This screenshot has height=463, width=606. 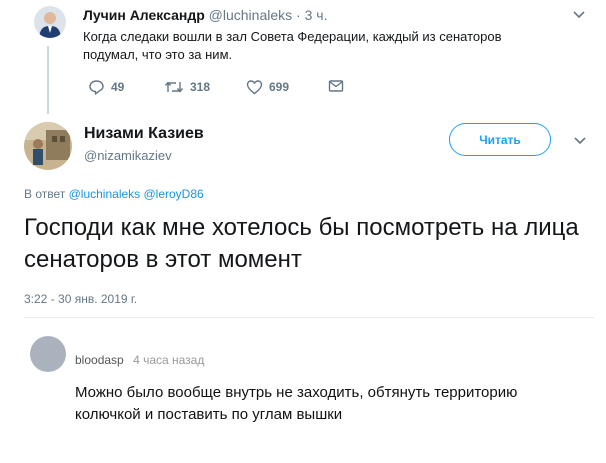 I want to click on quoted-tweet-time: 3 ч., so click(x=316, y=15).